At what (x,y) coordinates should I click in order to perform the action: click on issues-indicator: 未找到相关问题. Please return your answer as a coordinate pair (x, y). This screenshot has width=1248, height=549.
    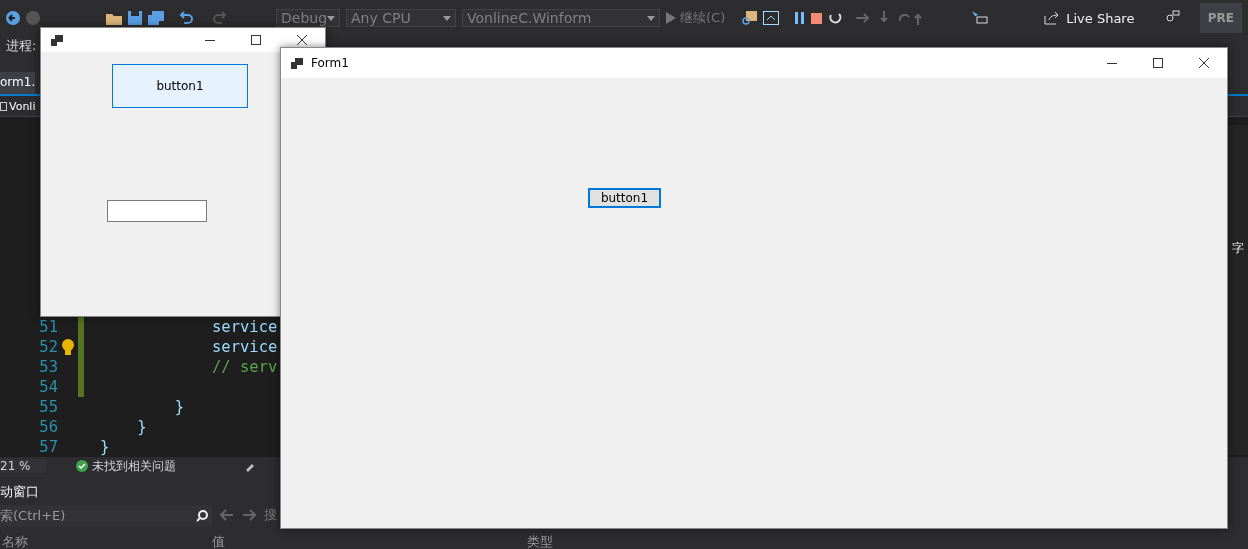
    Looking at the image, I should click on (126, 466).